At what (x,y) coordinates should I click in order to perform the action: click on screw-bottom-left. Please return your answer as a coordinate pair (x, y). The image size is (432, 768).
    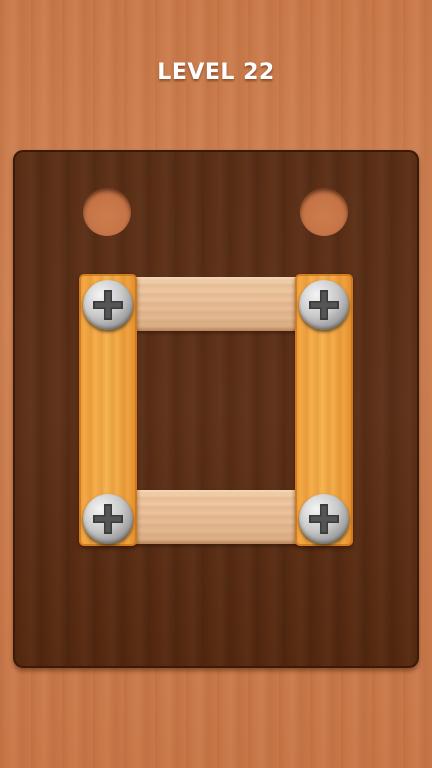
    Looking at the image, I should click on (108, 519).